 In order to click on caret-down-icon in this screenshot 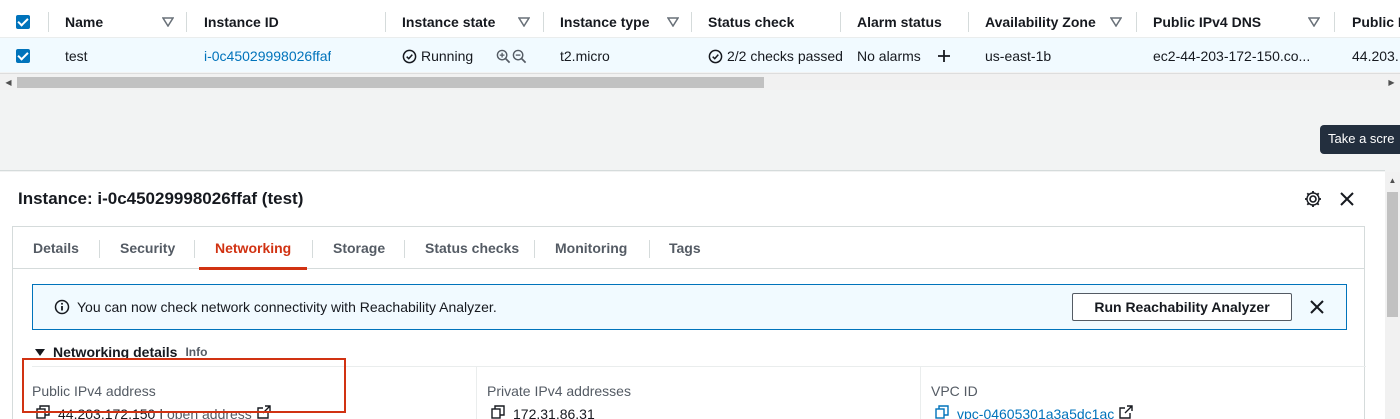, I will do `click(40, 352)`.